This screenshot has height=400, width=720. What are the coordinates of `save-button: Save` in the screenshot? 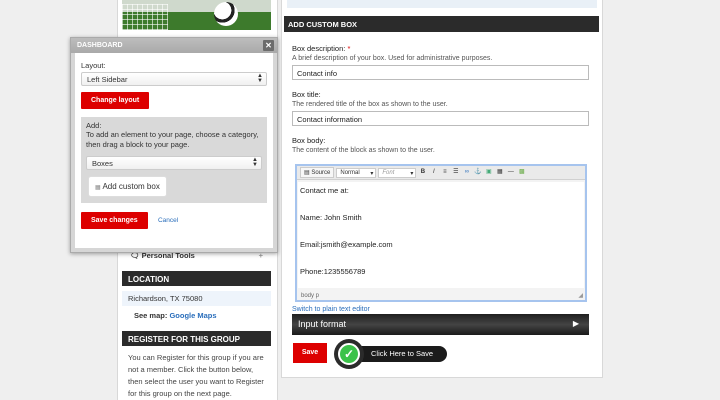 It's located at (310, 353).